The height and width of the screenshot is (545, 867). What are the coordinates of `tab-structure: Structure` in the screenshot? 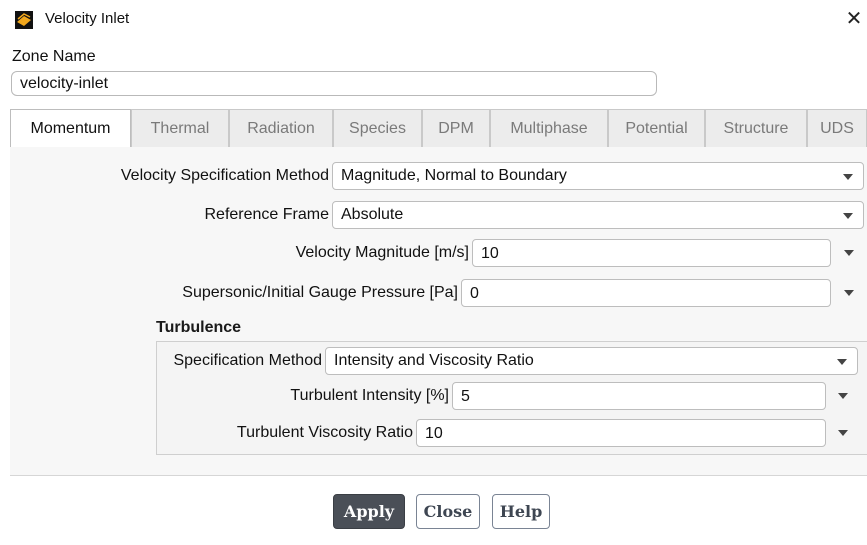 It's located at (756, 128).